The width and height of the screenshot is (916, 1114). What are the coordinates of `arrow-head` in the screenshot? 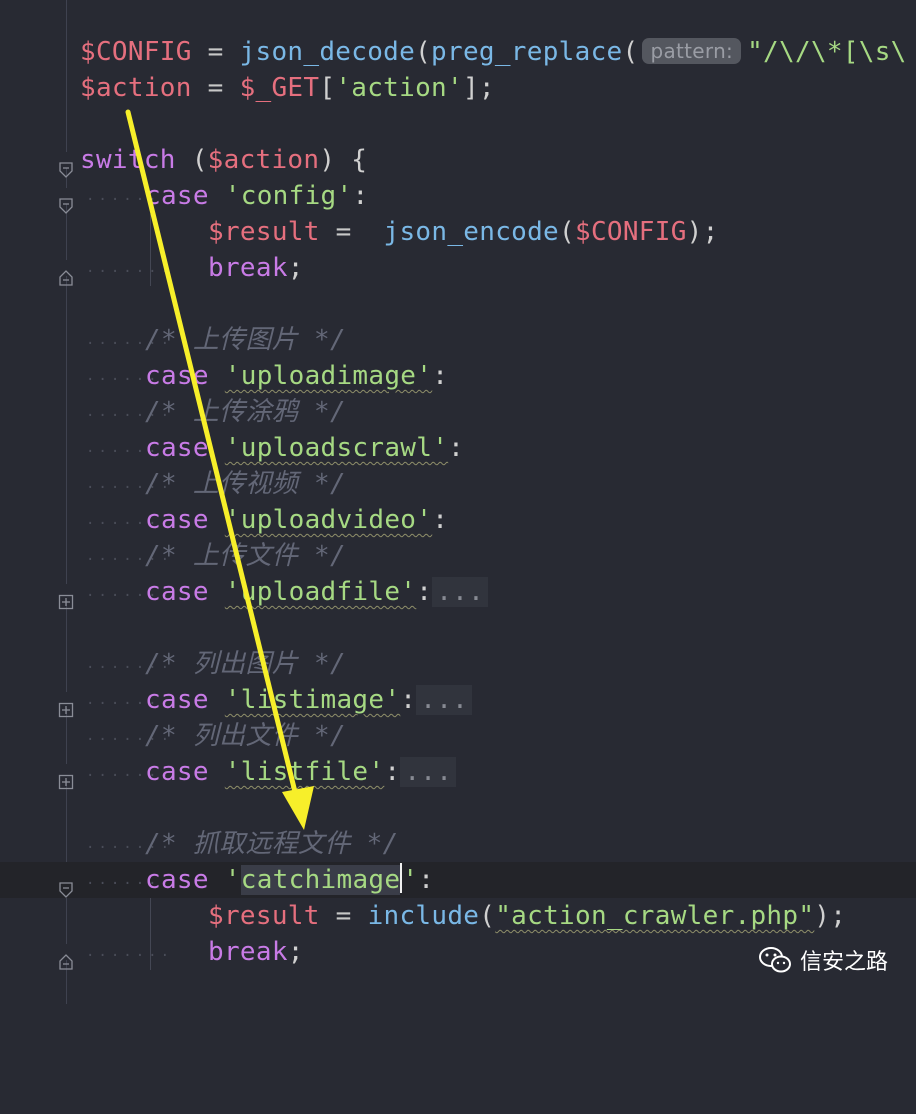 It's located at (298, 808).